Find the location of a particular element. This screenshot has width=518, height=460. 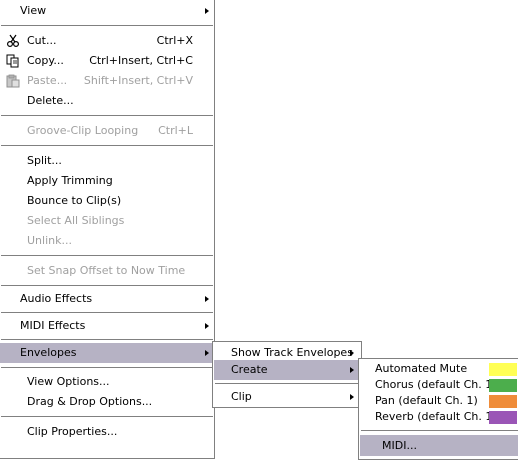

menu-item-label: Set Snap Offset to Now Time is located at coordinates (106, 270).